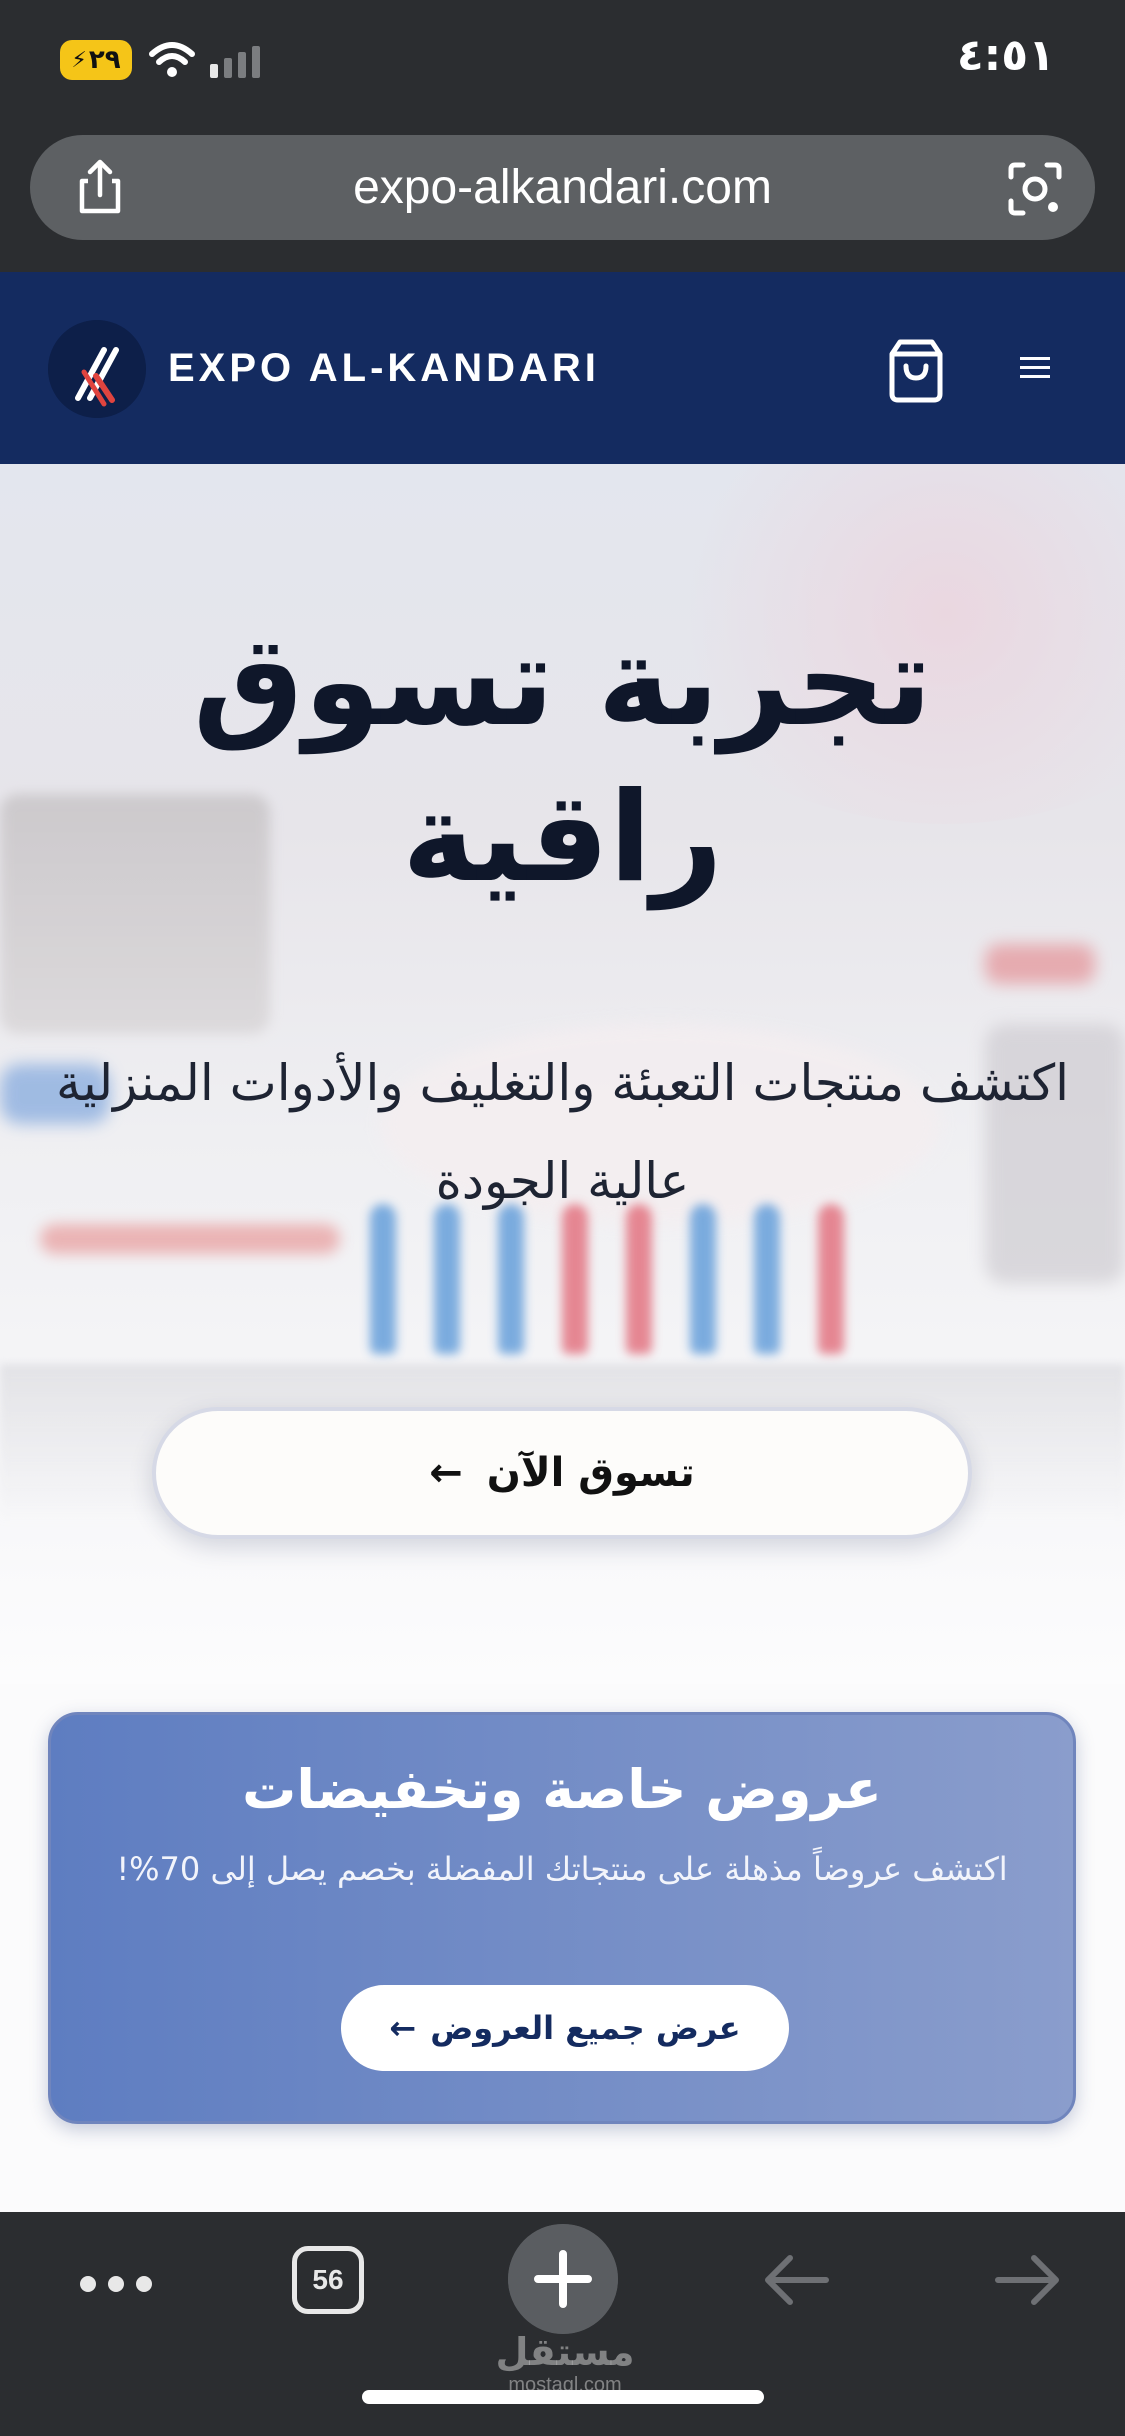 The height and width of the screenshot is (2436, 1125). Describe the element at coordinates (104, 60) in the screenshot. I see `battery-level: ٢٩` at that location.